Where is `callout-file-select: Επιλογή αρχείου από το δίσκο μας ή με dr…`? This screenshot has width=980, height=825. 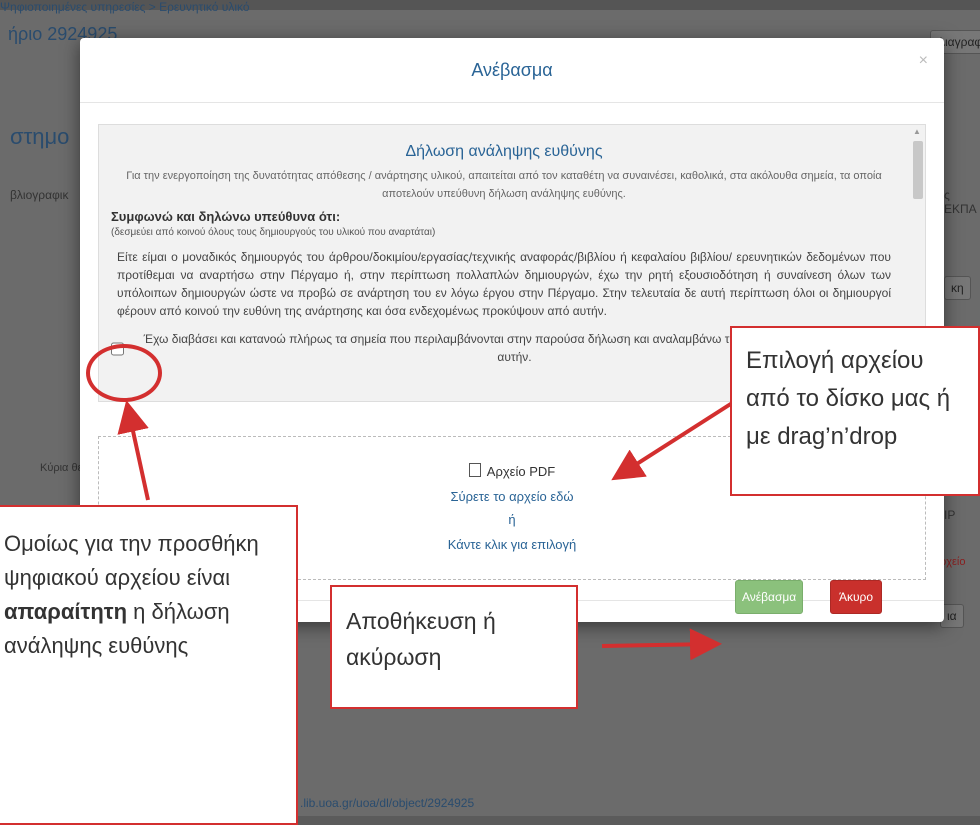
callout-file-select: Επιλογή αρχείου από το δίσκο μας ή με dr… is located at coordinates (855, 411).